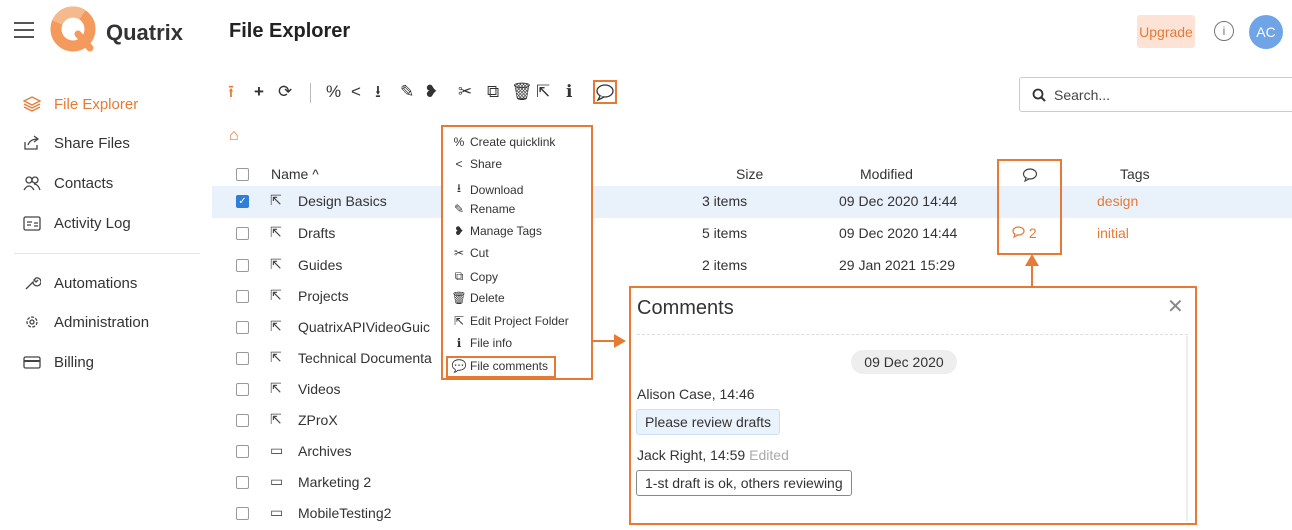 The image size is (1292, 530). What do you see at coordinates (100, 143) in the screenshot?
I see `sidebar-item-share-files: Share Files` at bounding box center [100, 143].